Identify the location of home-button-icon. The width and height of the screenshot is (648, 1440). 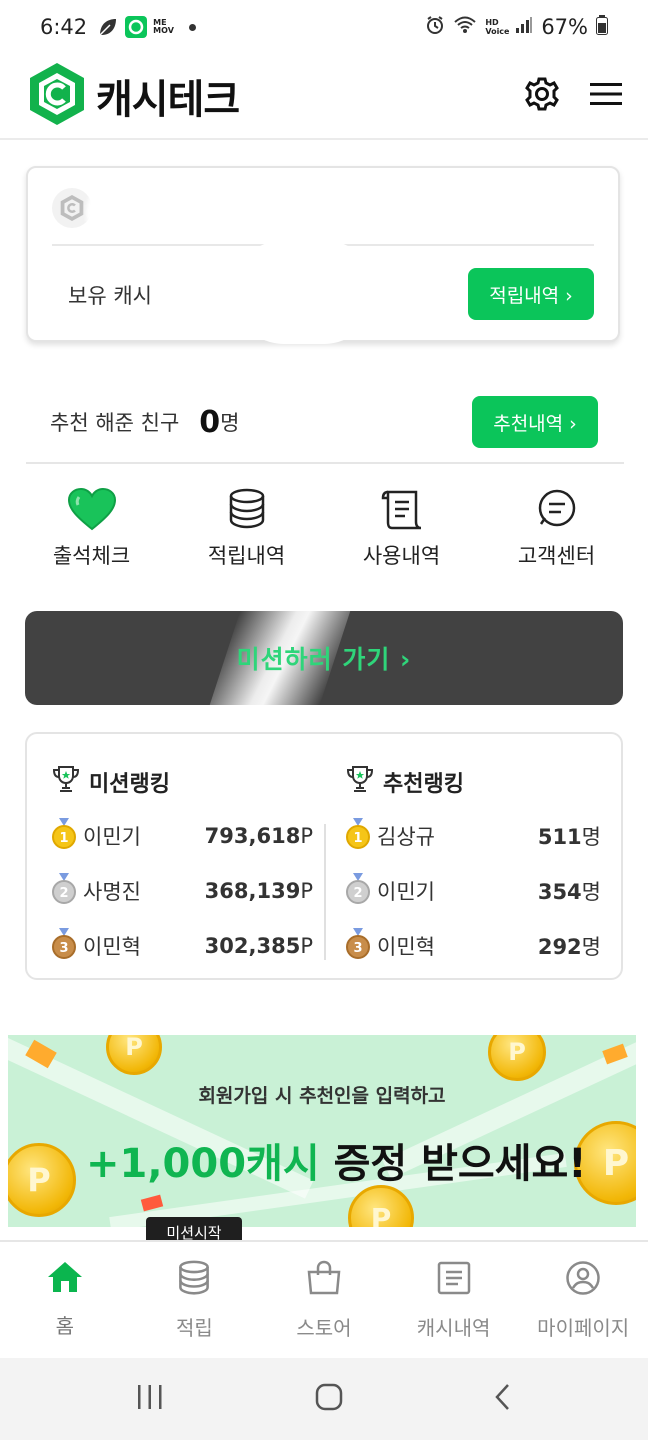
(329, 1399).